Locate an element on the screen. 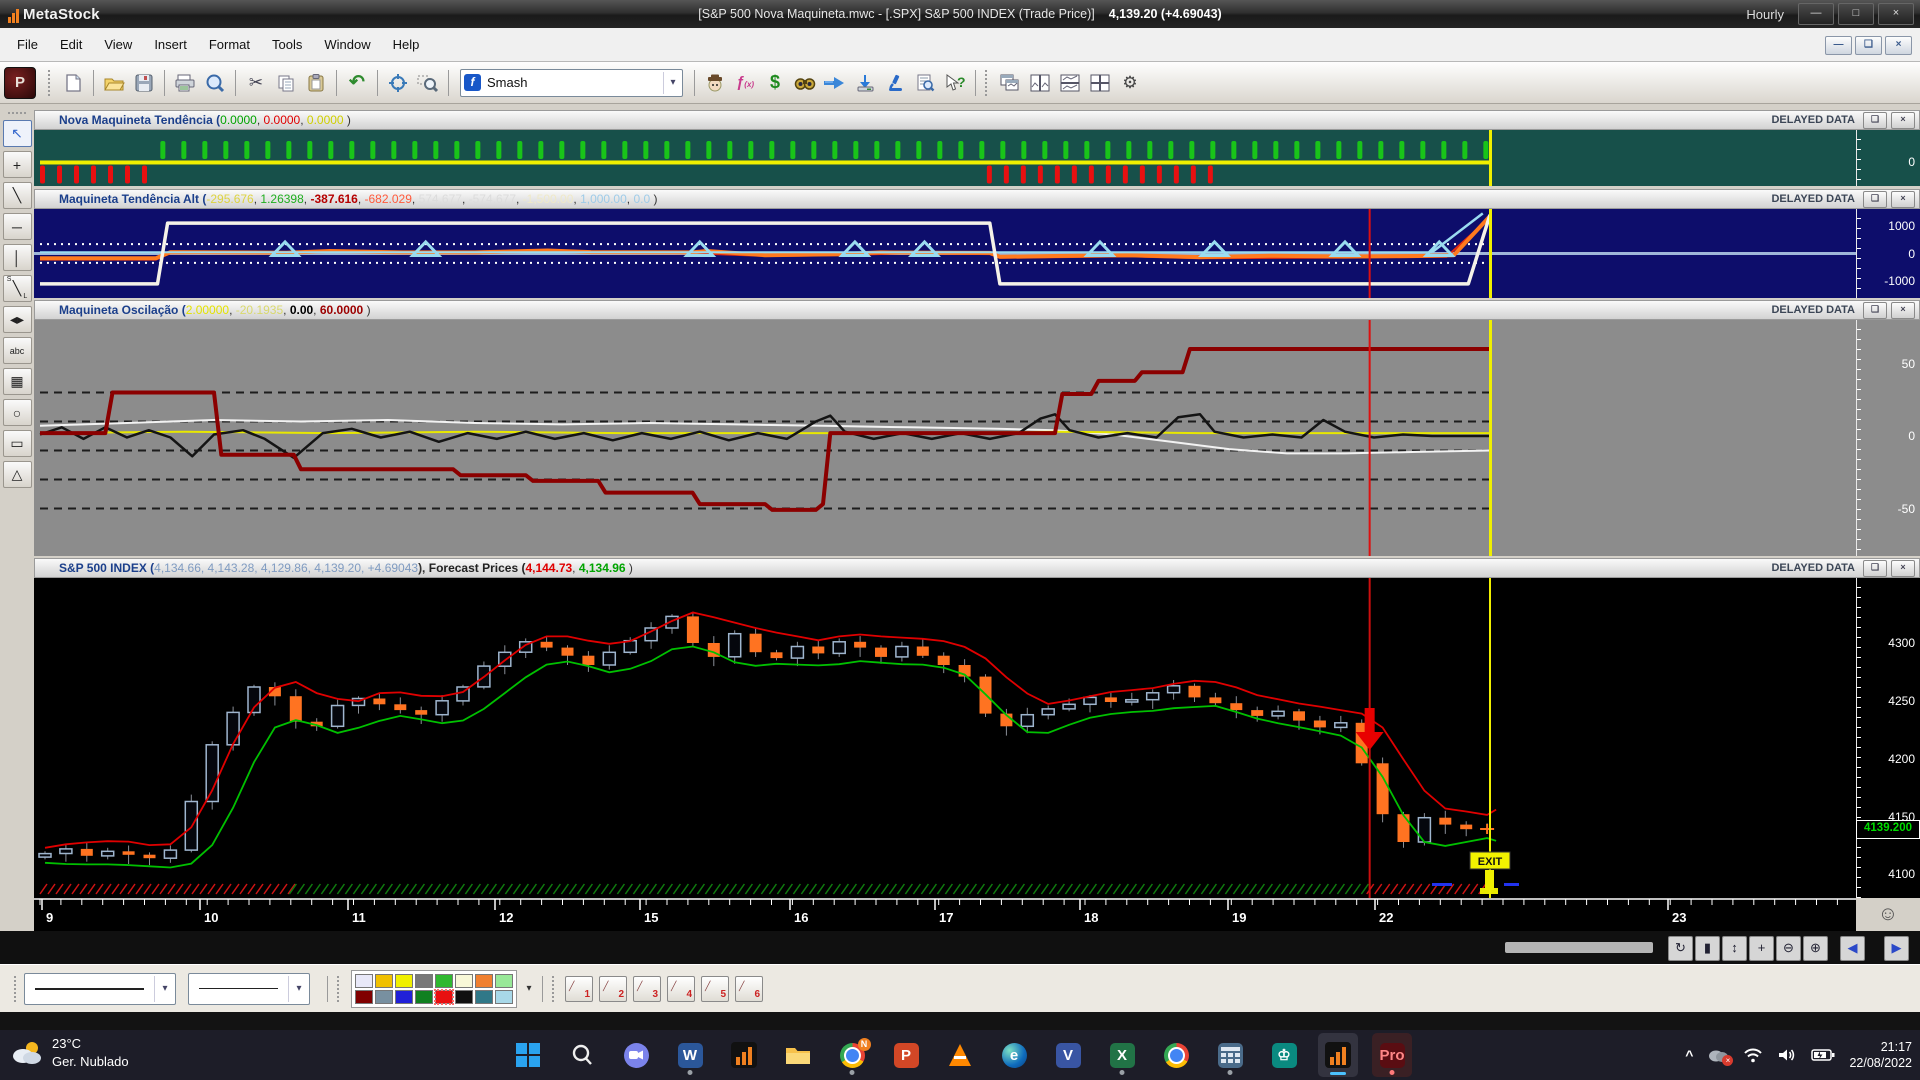  system-tester-icon: $ is located at coordinates (775, 83).